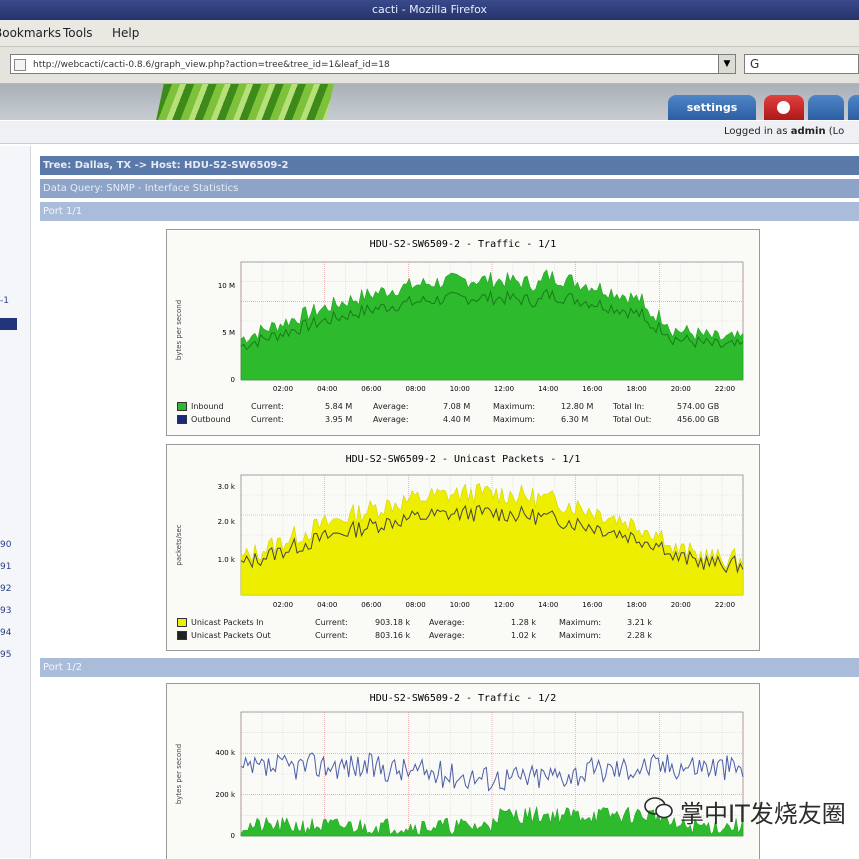 The width and height of the screenshot is (859, 859). I want to click on legend-value: 7.08 M, so click(457, 406).